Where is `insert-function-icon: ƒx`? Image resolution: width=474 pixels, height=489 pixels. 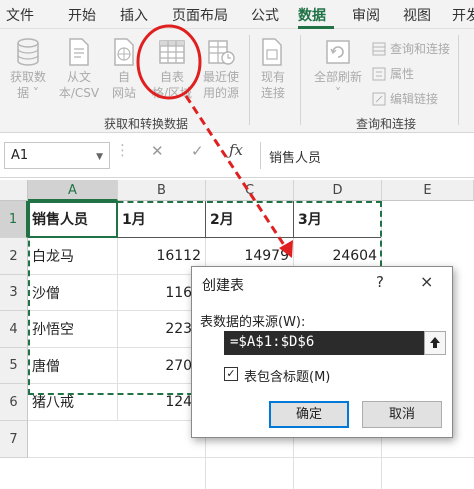
insert-function-icon: ƒx is located at coordinates (236, 150).